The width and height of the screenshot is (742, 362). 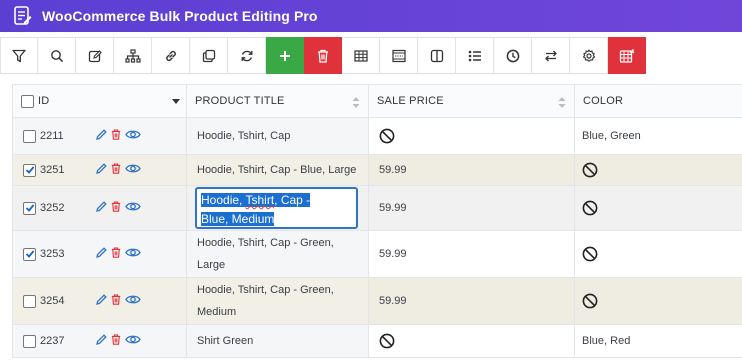 I want to click on product-title-cell: Hoodie, Tshirt, Cap - Blue, Large, so click(x=277, y=170).